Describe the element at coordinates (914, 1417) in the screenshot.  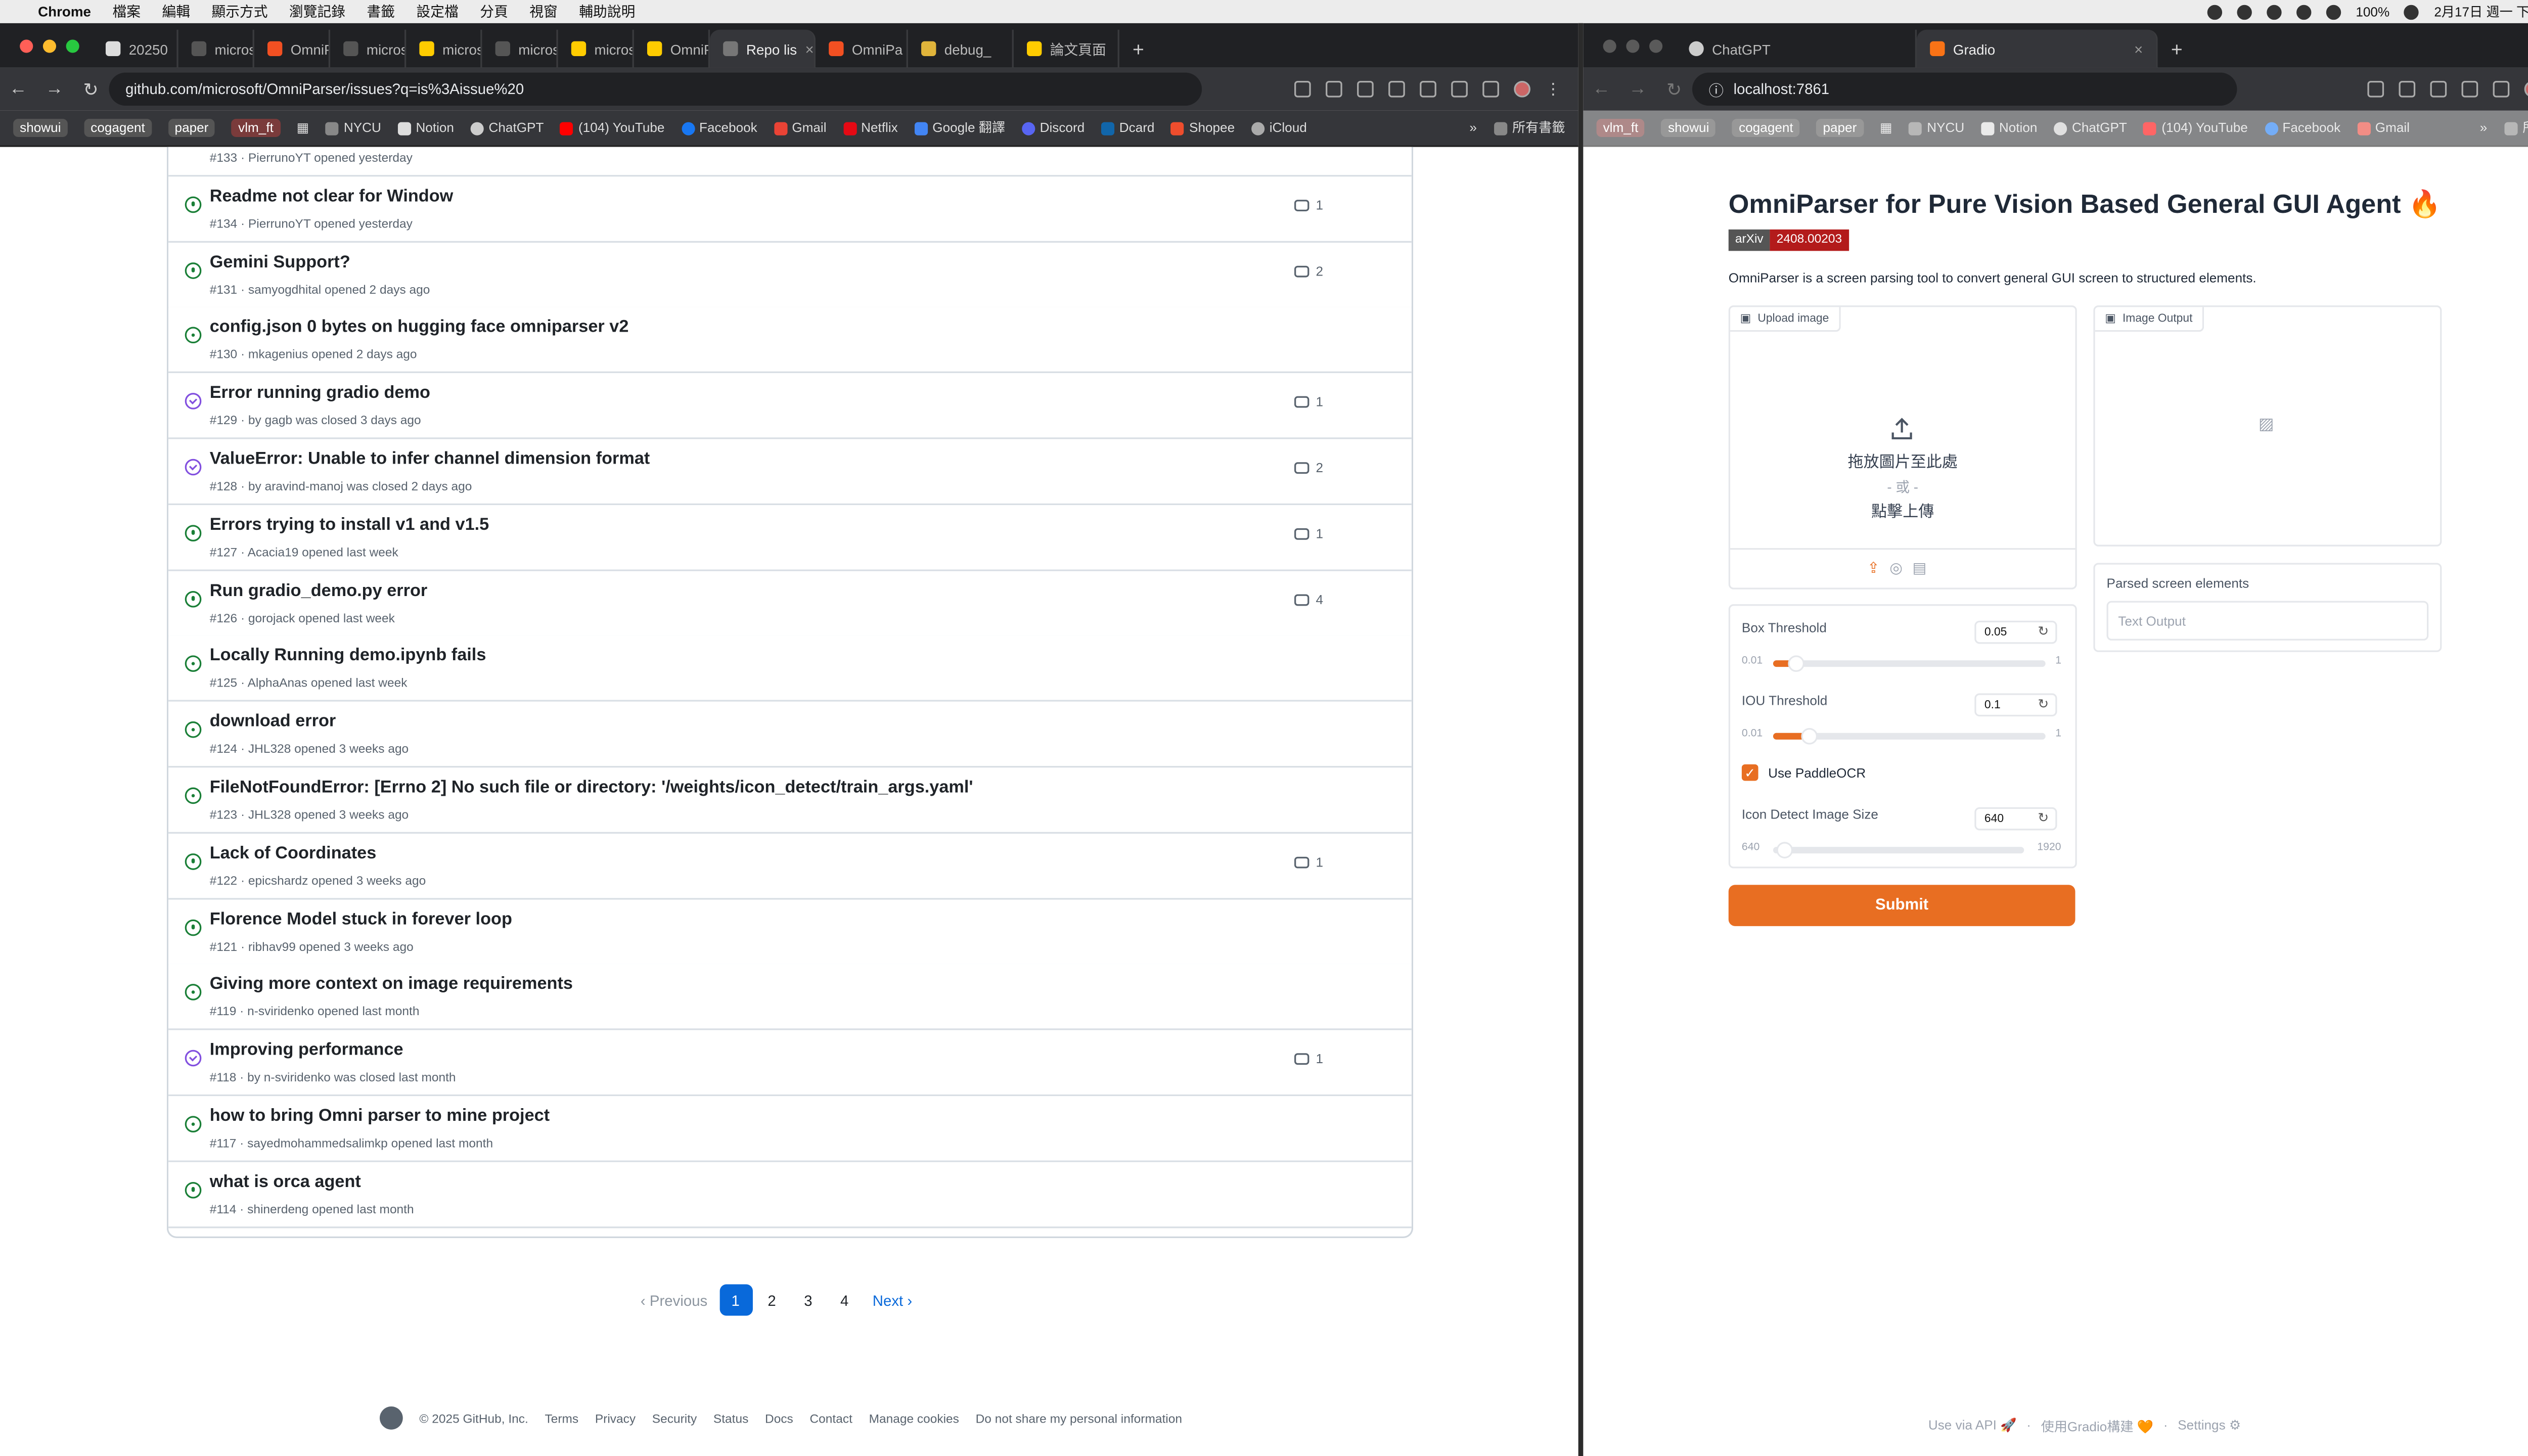
I see `footer-link: Manage cookies` at that location.